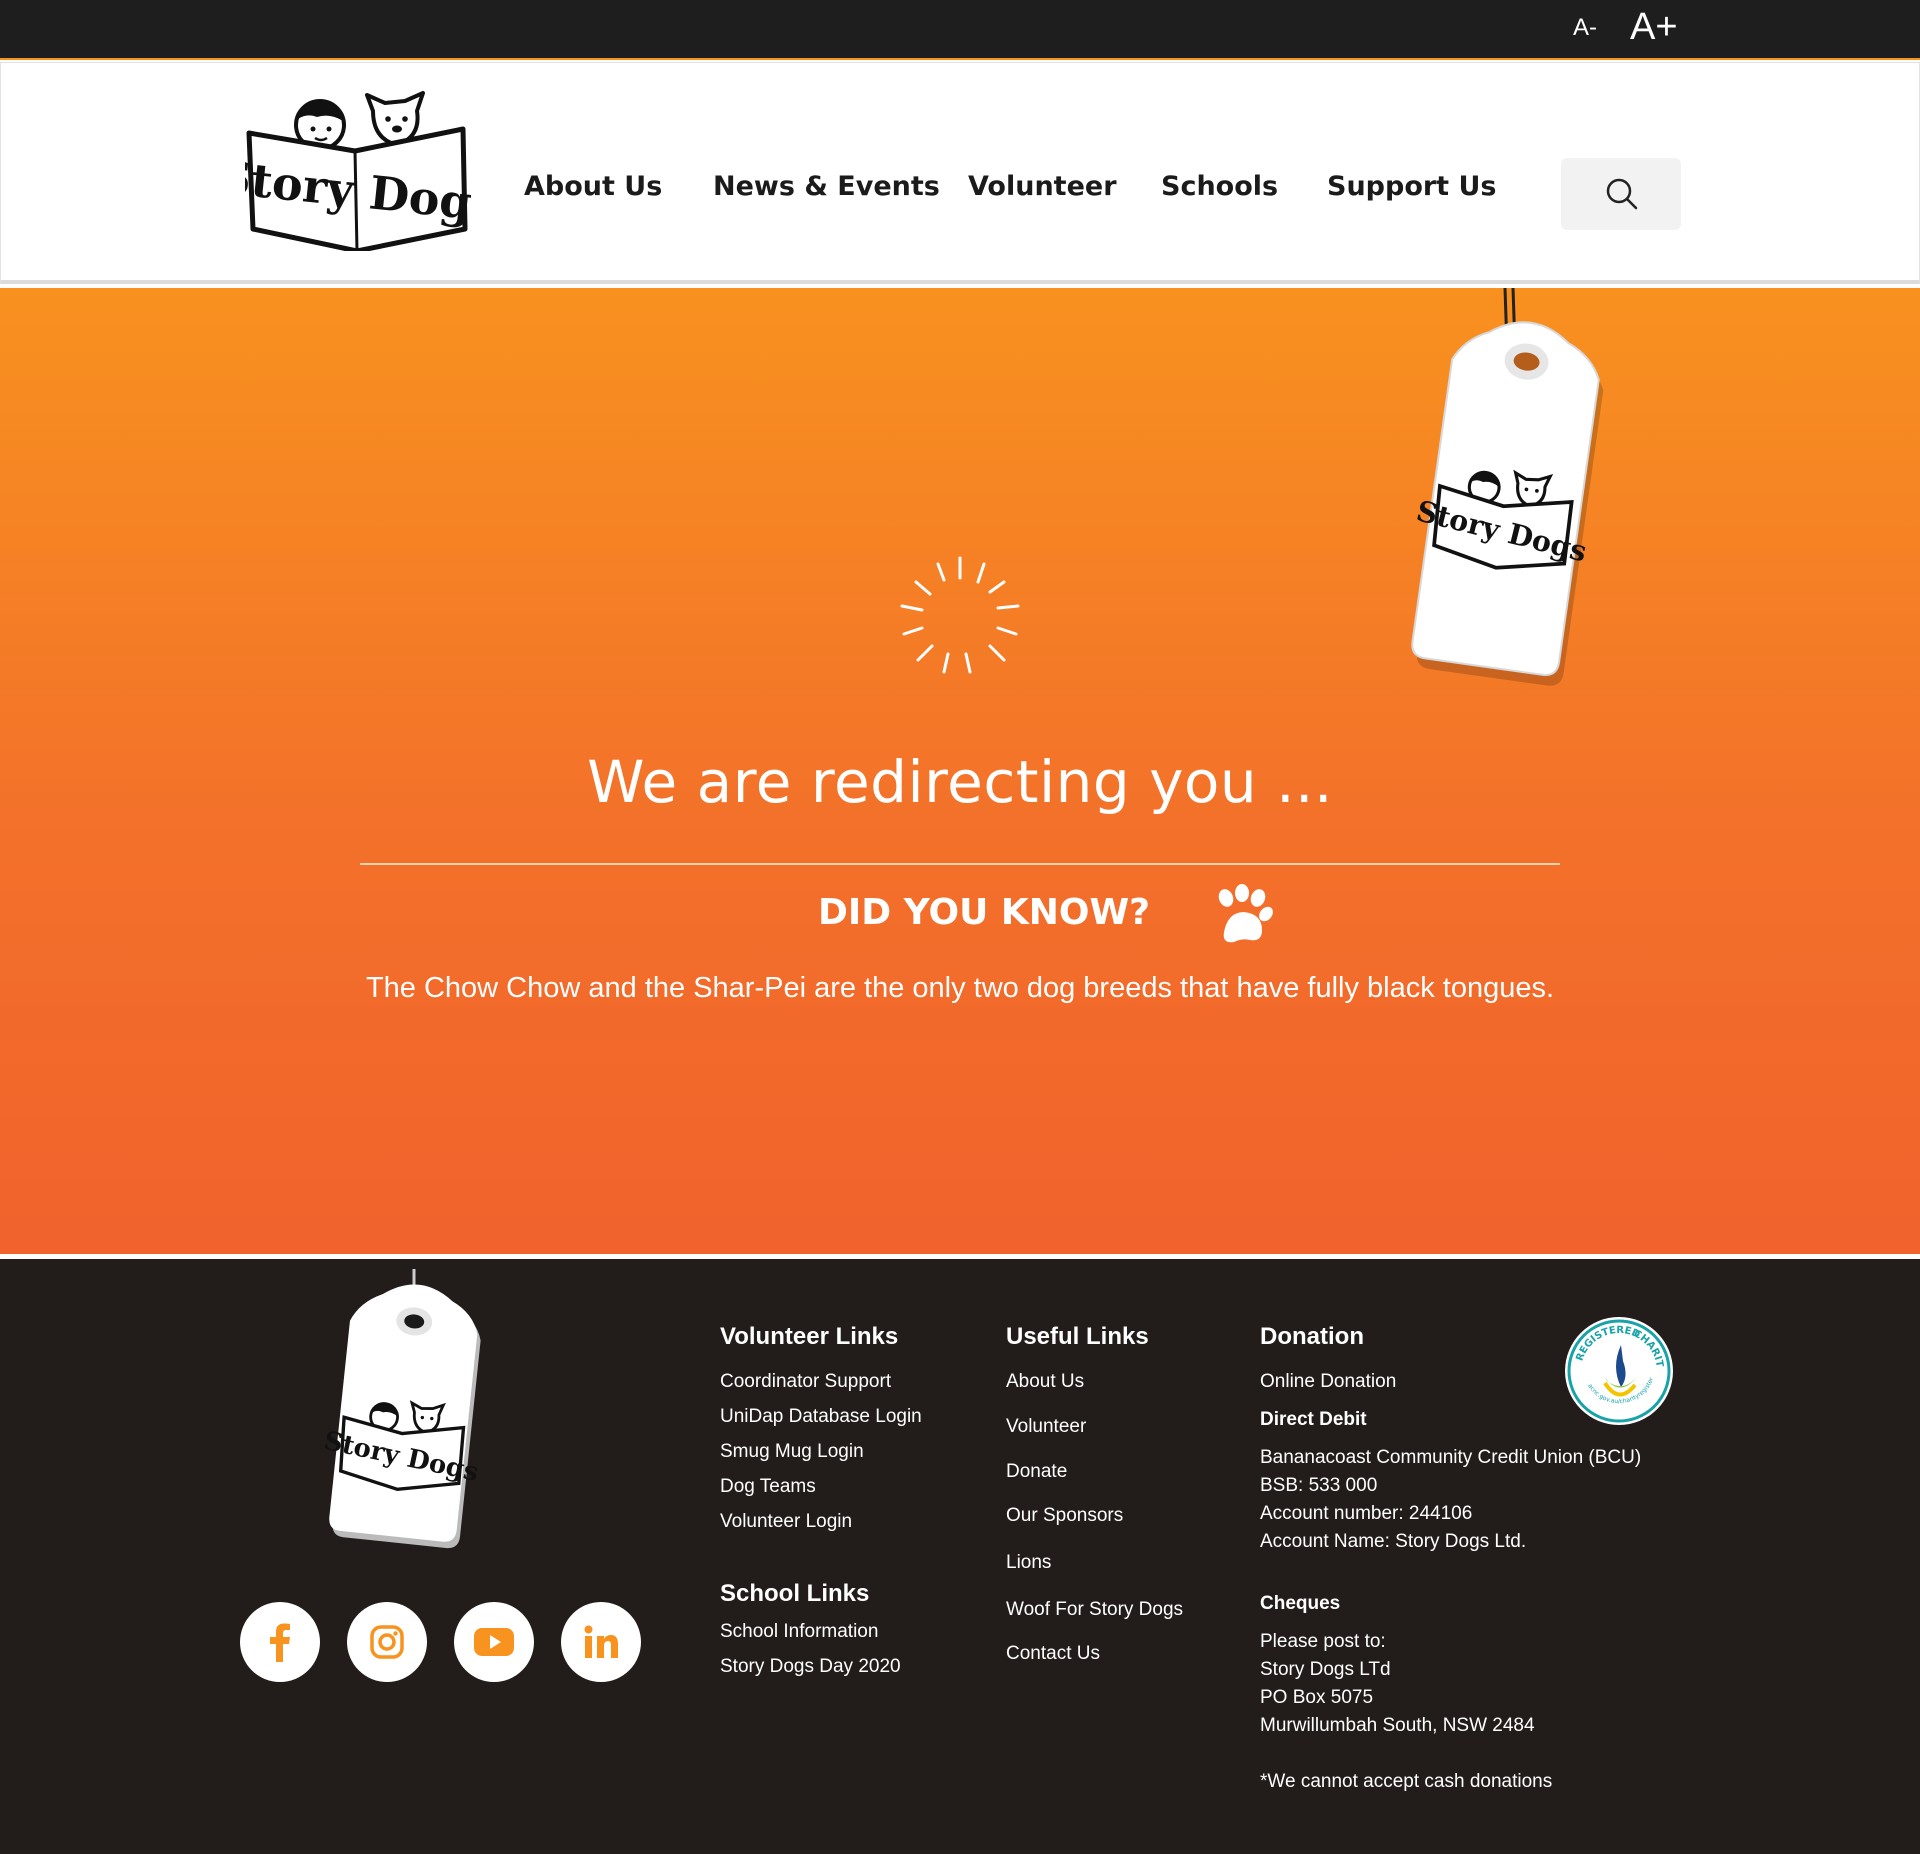 Image resolution: width=1920 pixels, height=1854 pixels. Describe the element at coordinates (805, 1382) in the screenshot. I see `link-coordinator-support: Coordinator Support` at that location.